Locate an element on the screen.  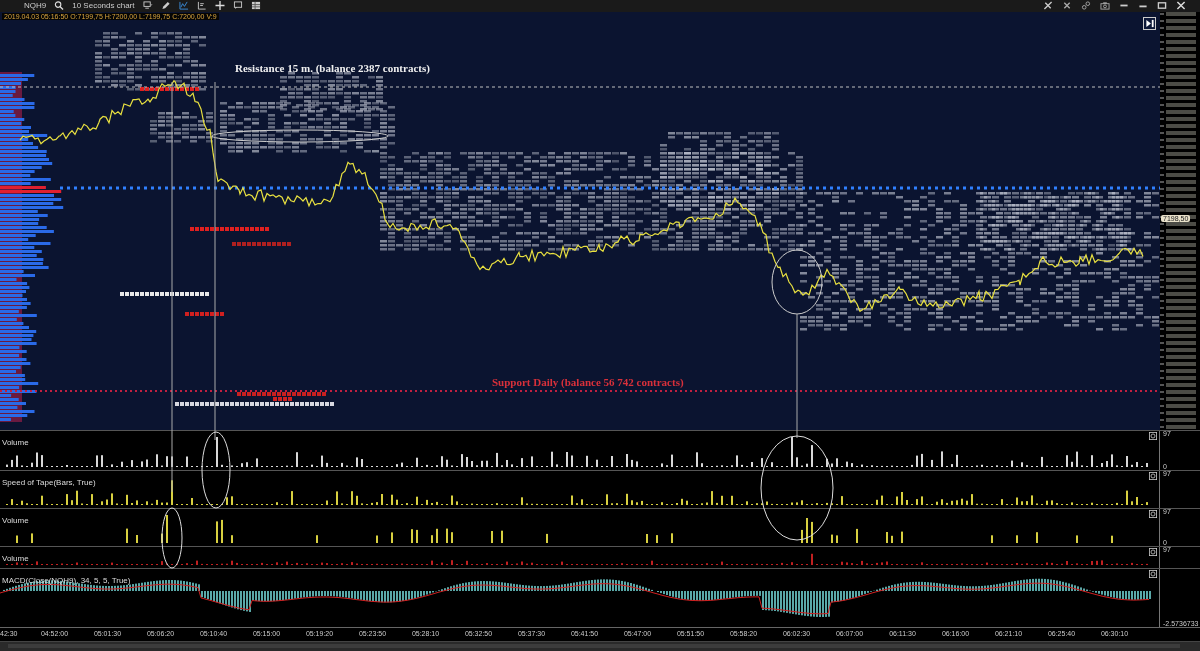
skip-icon is located at coordinates (1149, 23).